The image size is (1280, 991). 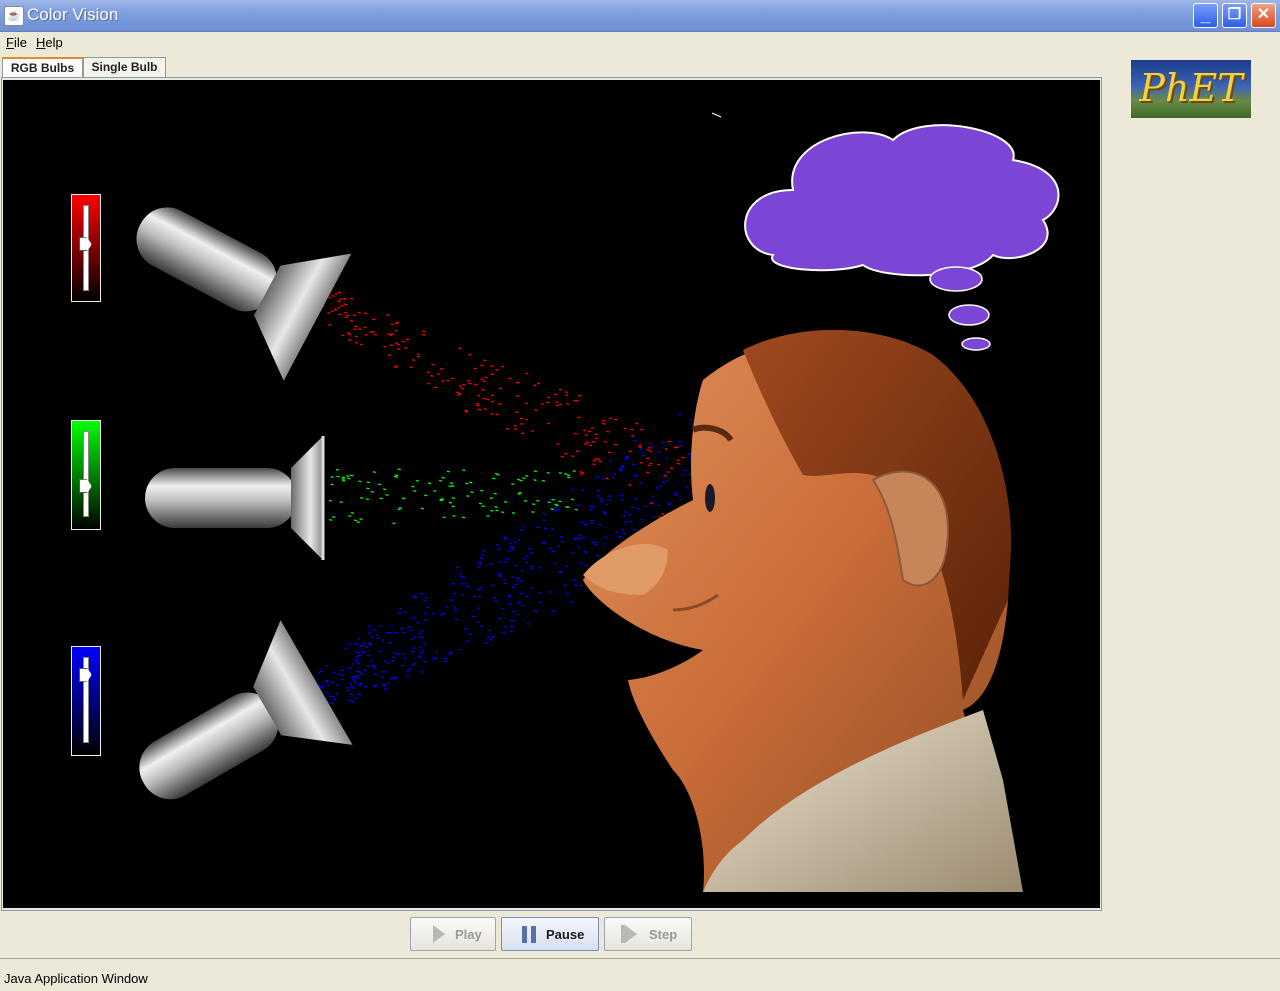 I want to click on thought-bubble, so click(x=902, y=237).